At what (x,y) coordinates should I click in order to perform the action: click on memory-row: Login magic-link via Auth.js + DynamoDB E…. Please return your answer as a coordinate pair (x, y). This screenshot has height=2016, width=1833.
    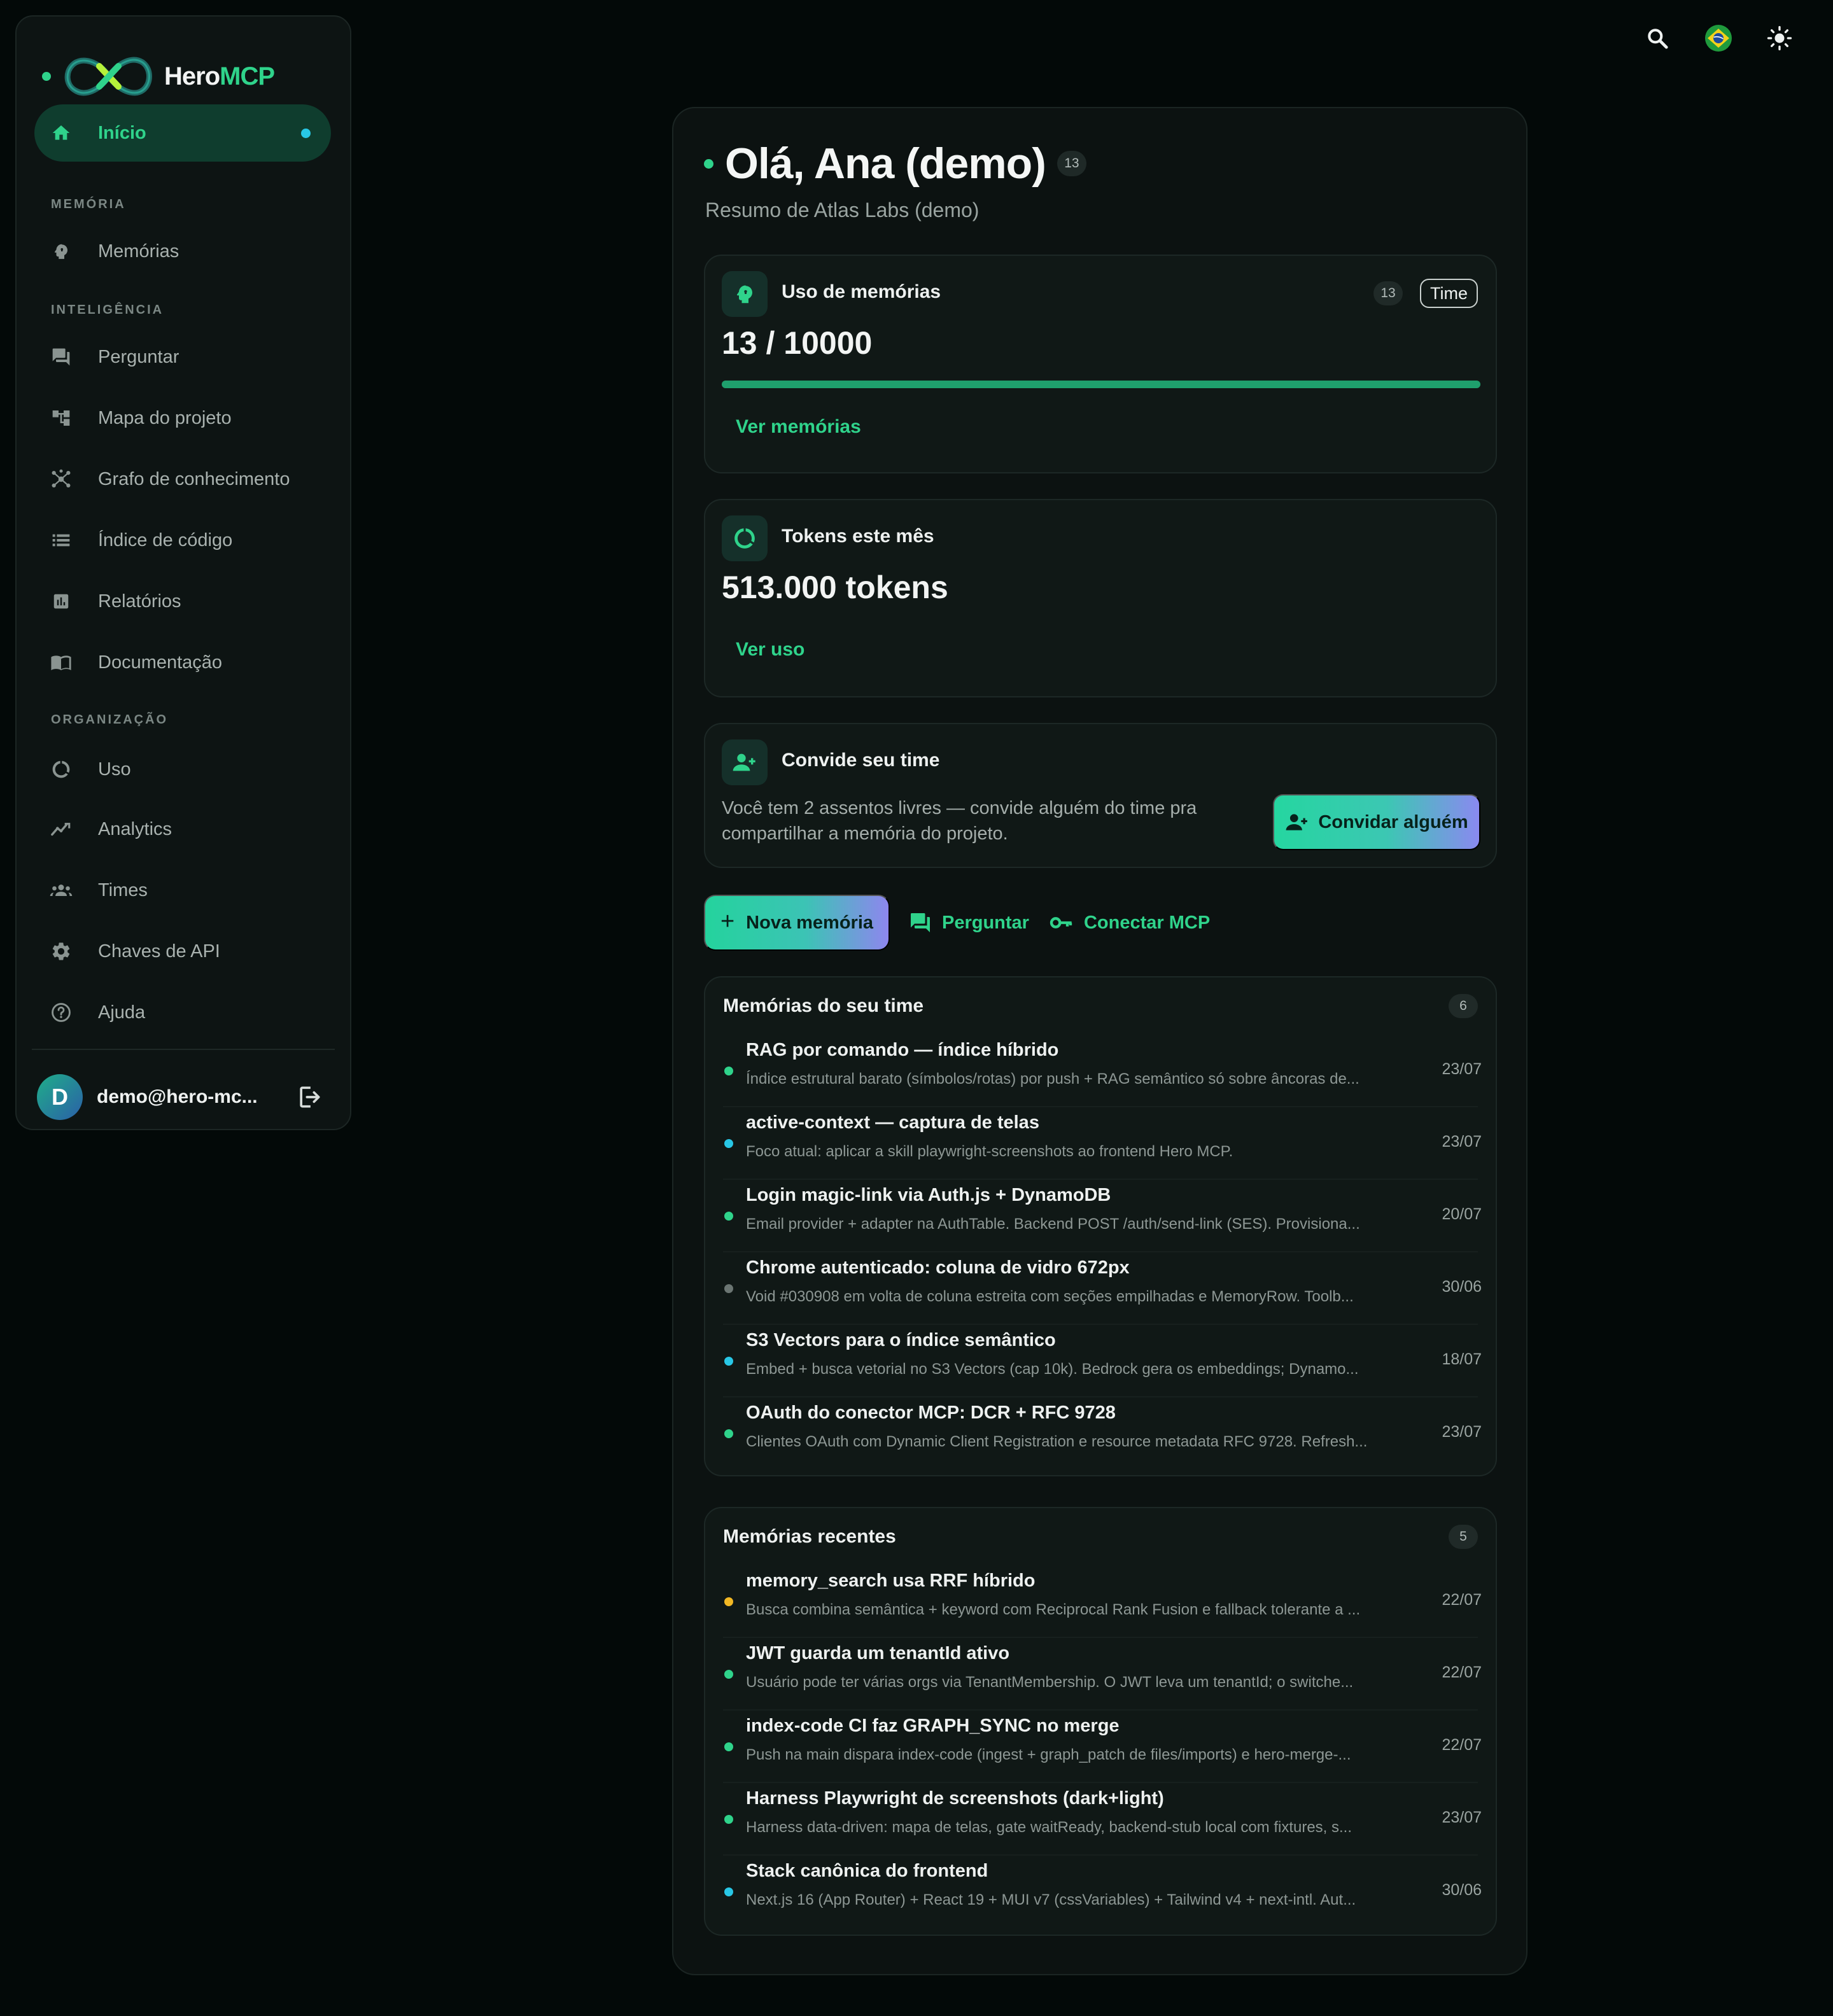
    Looking at the image, I should click on (1102, 1216).